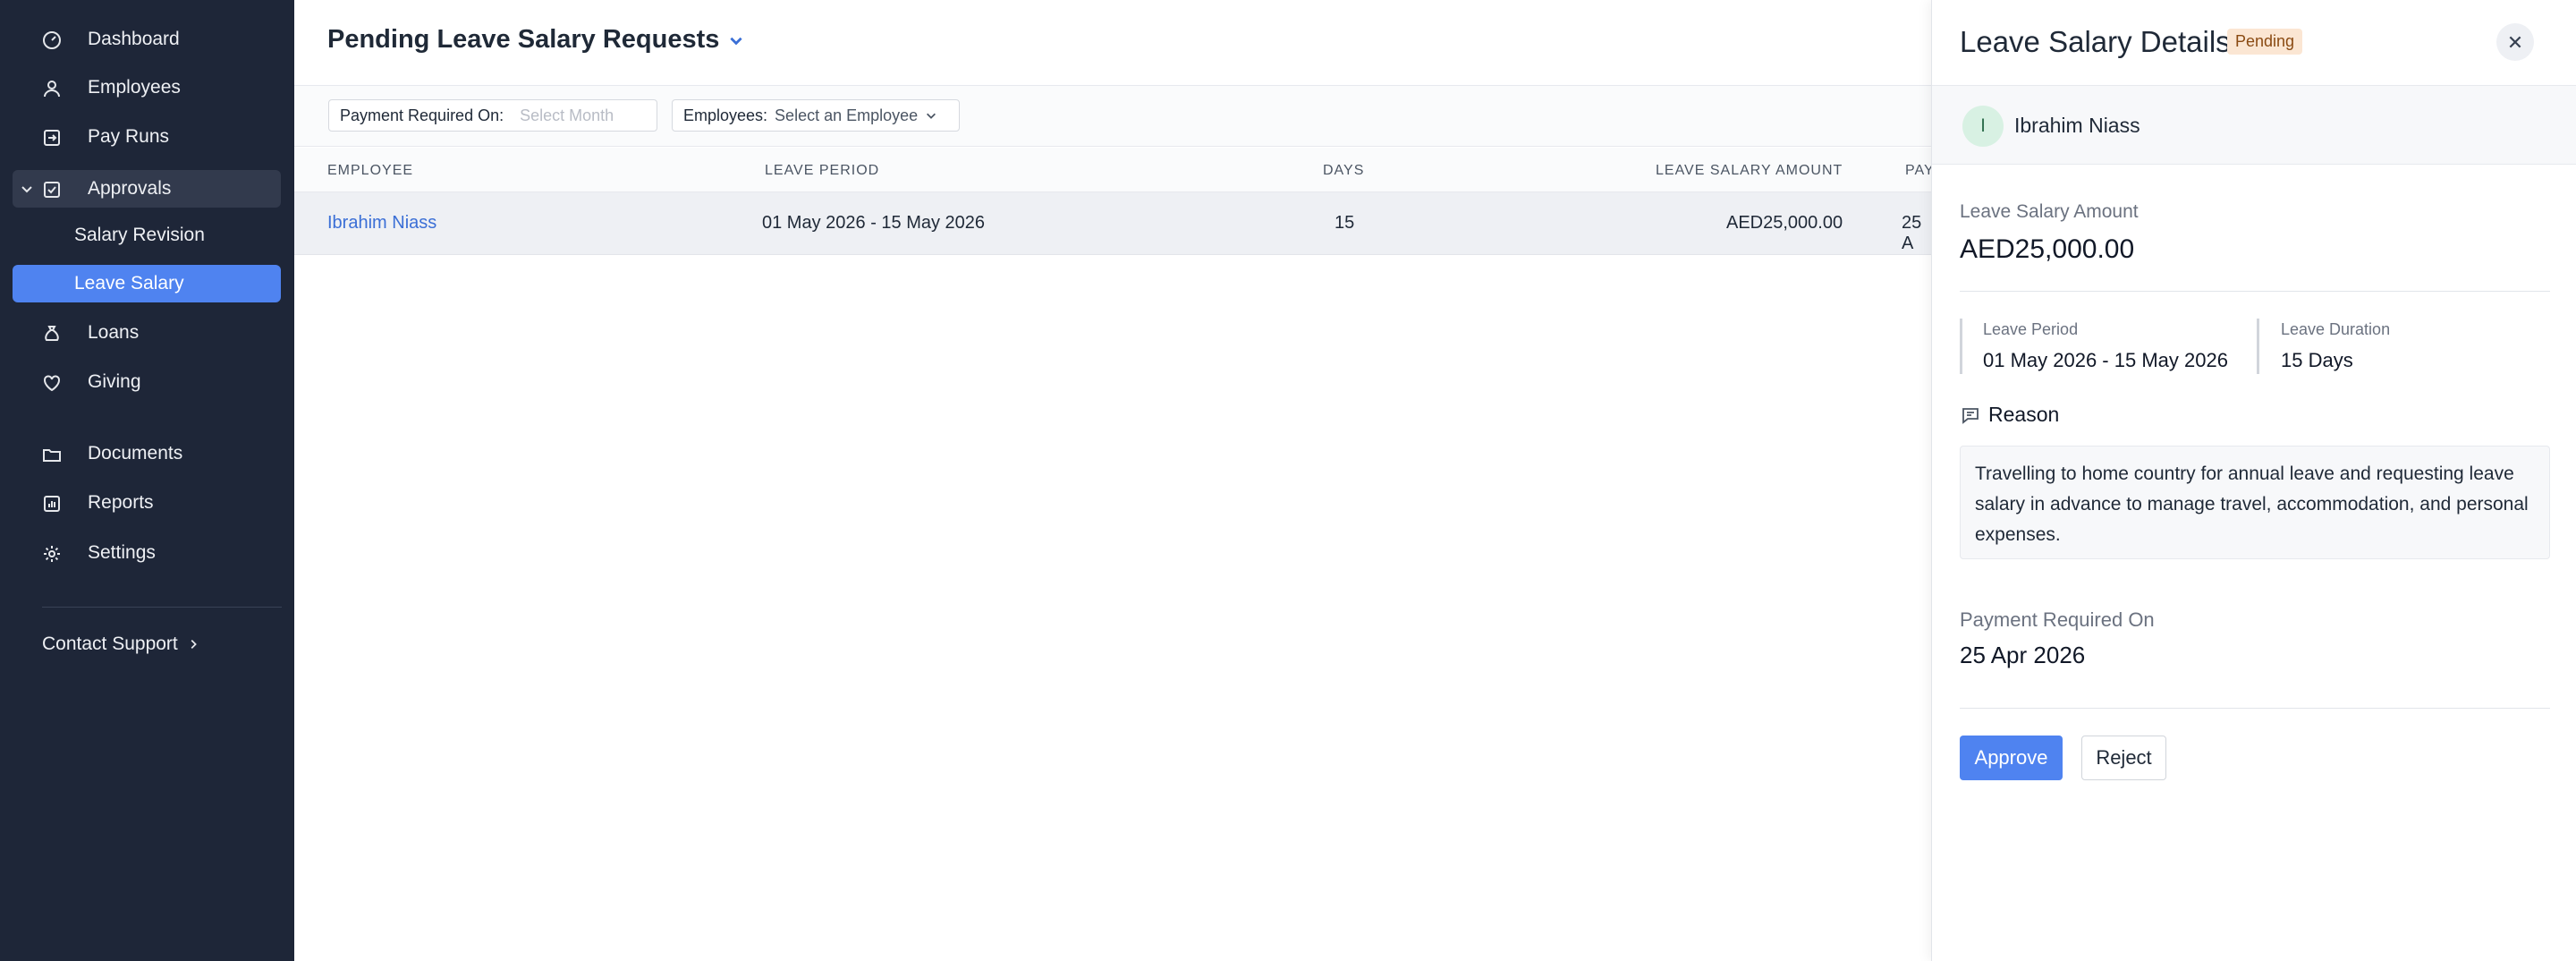 This screenshot has width=2576, height=961. What do you see at coordinates (2049, 211) in the screenshot?
I see `amount-label: Leave Salary Amount` at bounding box center [2049, 211].